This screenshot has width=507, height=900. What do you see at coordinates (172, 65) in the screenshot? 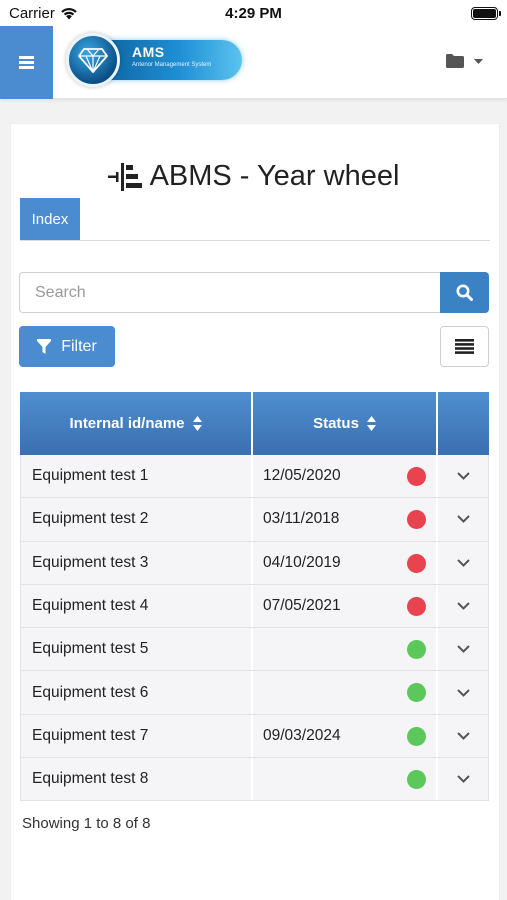
I see `logo-subtitle: Antenor Management System` at bounding box center [172, 65].